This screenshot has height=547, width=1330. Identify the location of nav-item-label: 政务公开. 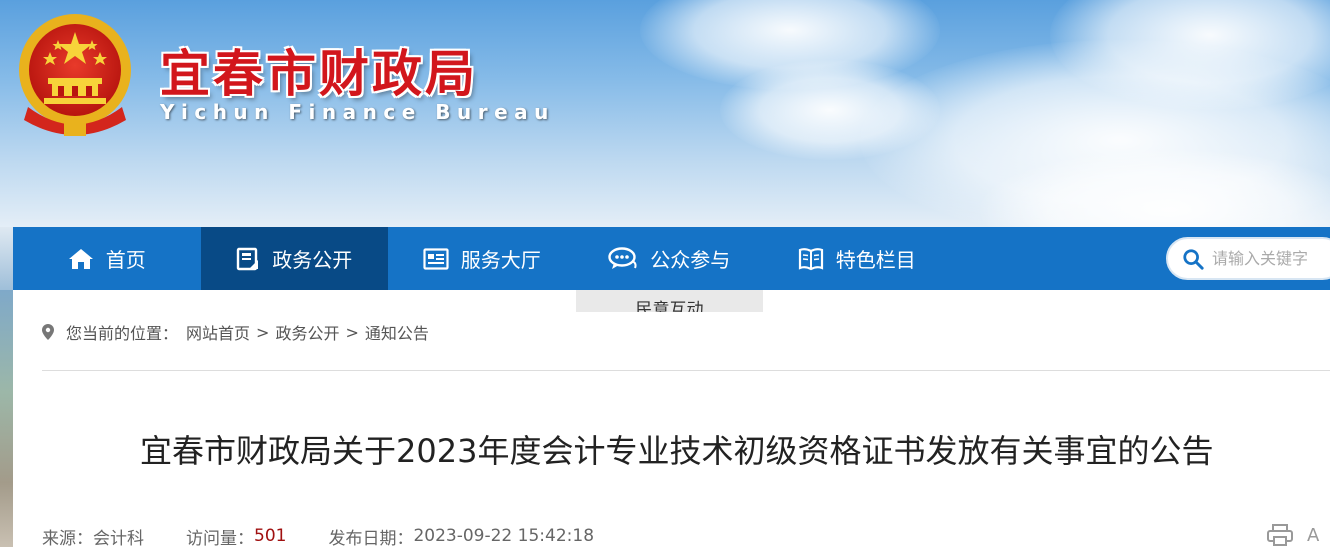
(312, 260).